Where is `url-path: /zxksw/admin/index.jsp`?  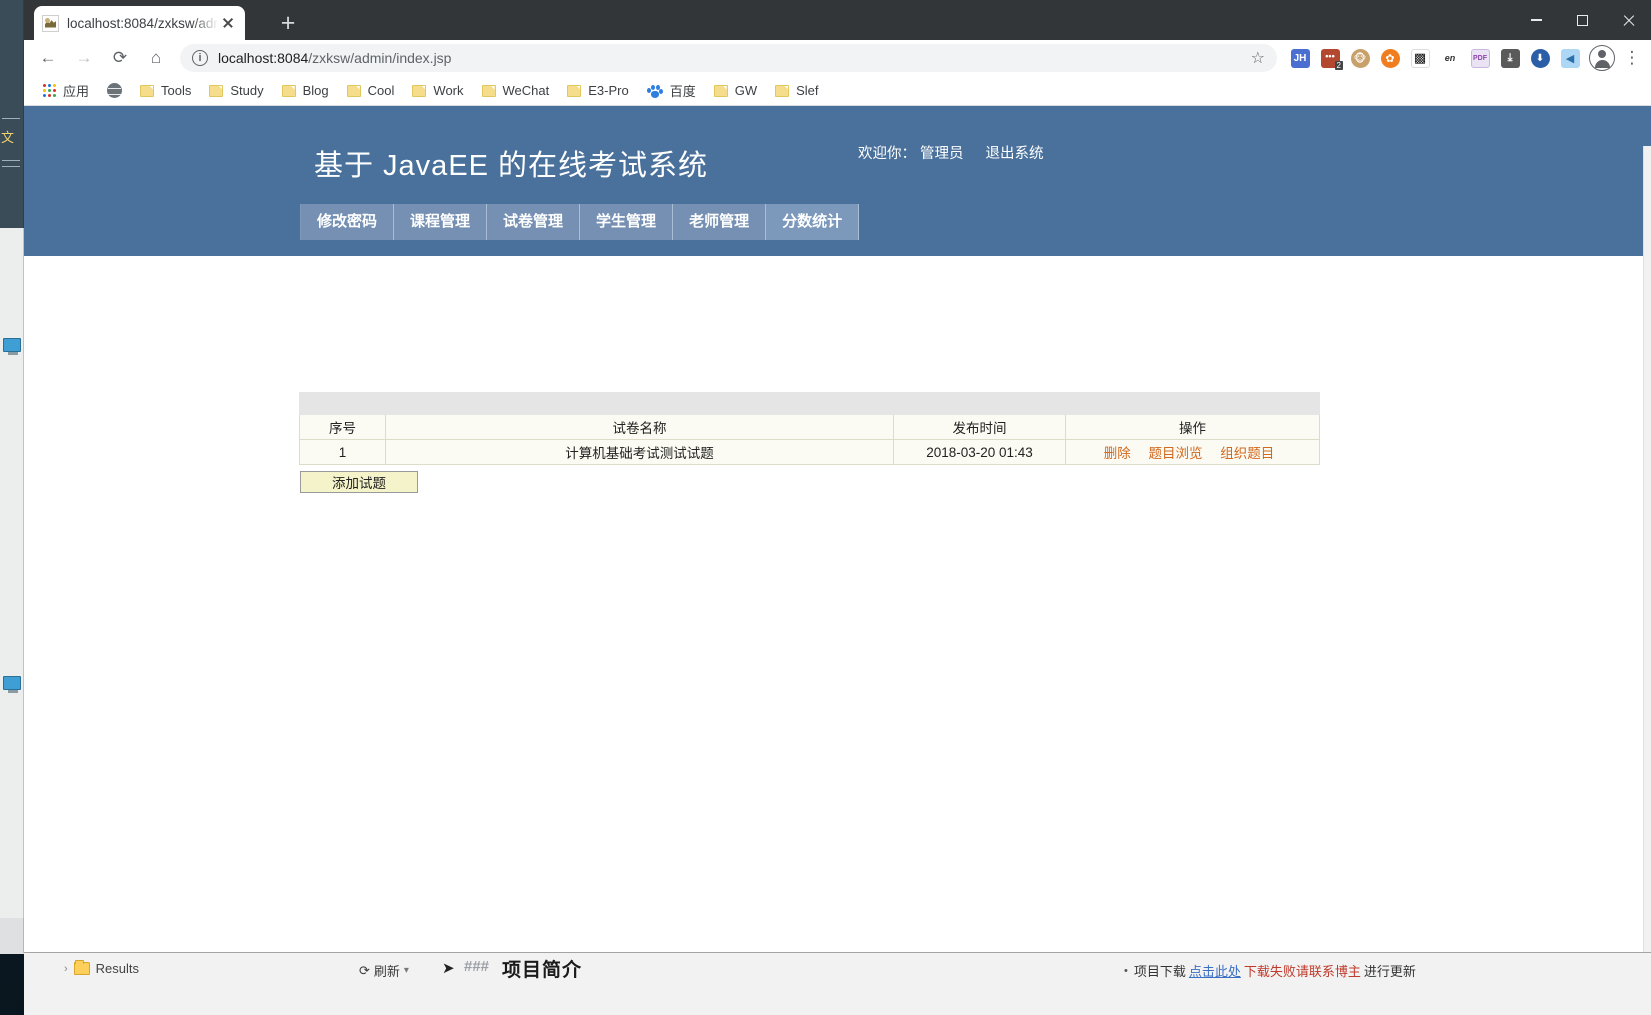 url-path: /zxksw/admin/index.jsp is located at coordinates (380, 58).